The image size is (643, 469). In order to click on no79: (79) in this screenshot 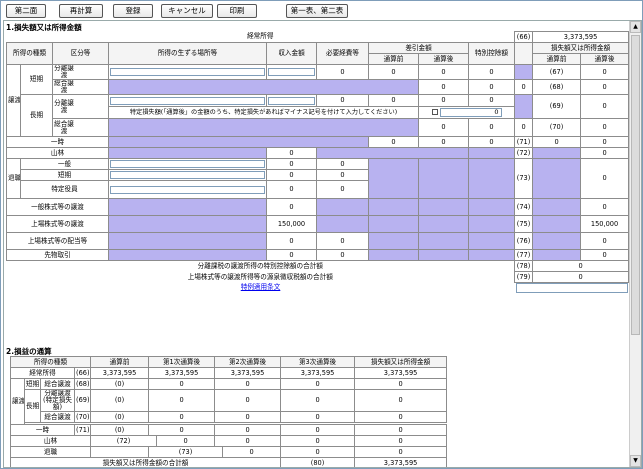, I will do `click(524, 277)`.